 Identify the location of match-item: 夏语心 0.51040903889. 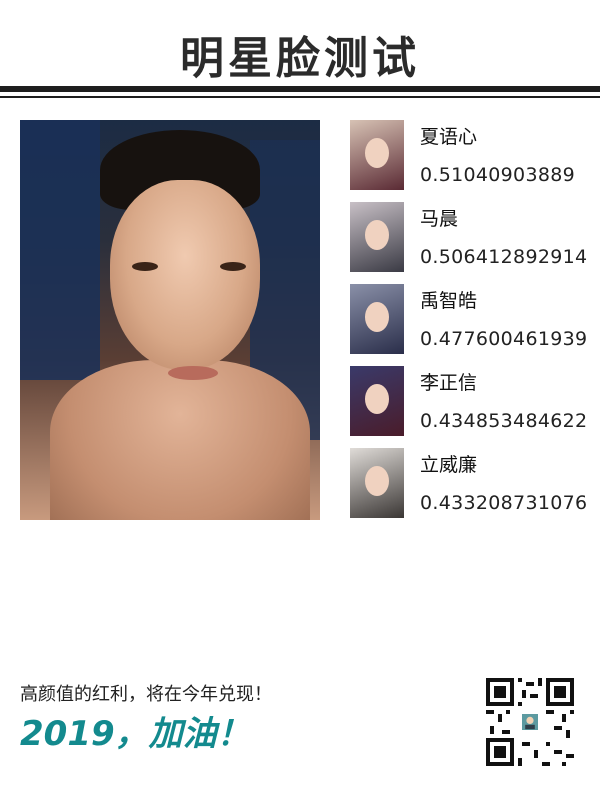
(470, 155).